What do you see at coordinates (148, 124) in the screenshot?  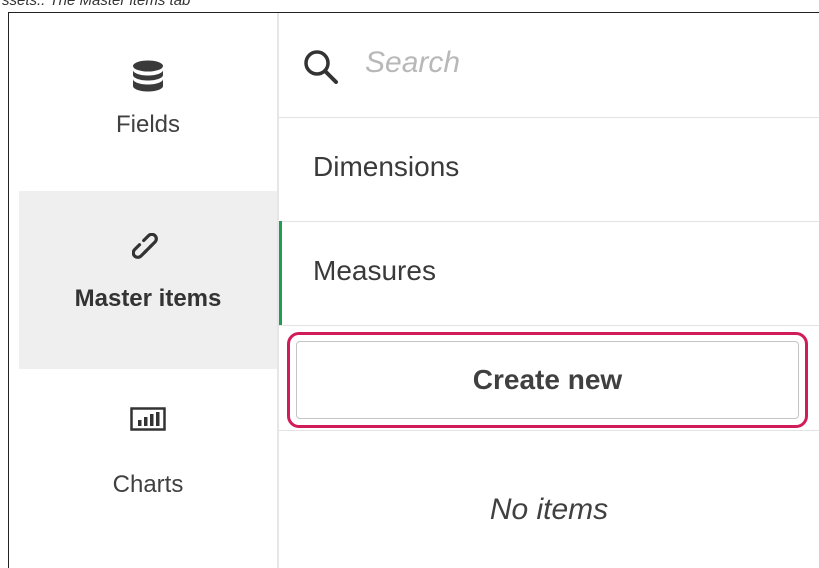 I see `sidebar-item-label: Fields` at bounding box center [148, 124].